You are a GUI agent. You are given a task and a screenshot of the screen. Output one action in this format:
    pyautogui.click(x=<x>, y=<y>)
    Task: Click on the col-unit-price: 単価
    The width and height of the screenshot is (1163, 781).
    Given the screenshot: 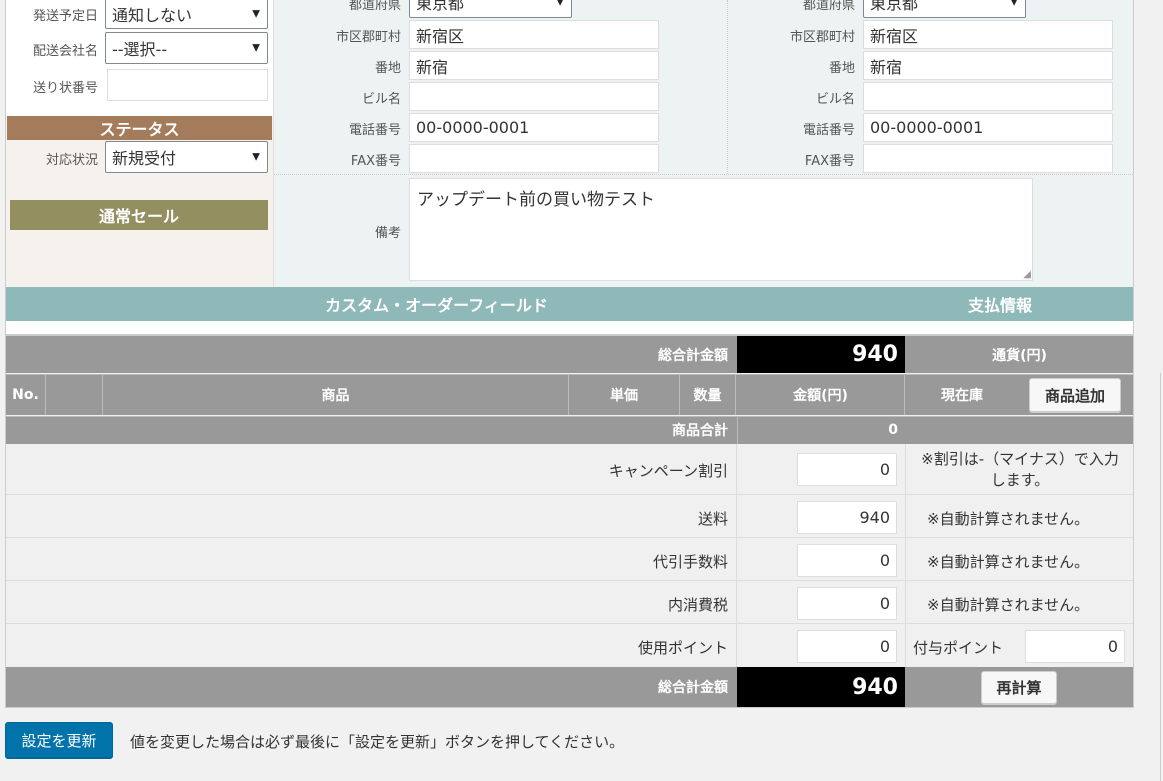 What is the action you would take?
    pyautogui.click(x=624, y=394)
    